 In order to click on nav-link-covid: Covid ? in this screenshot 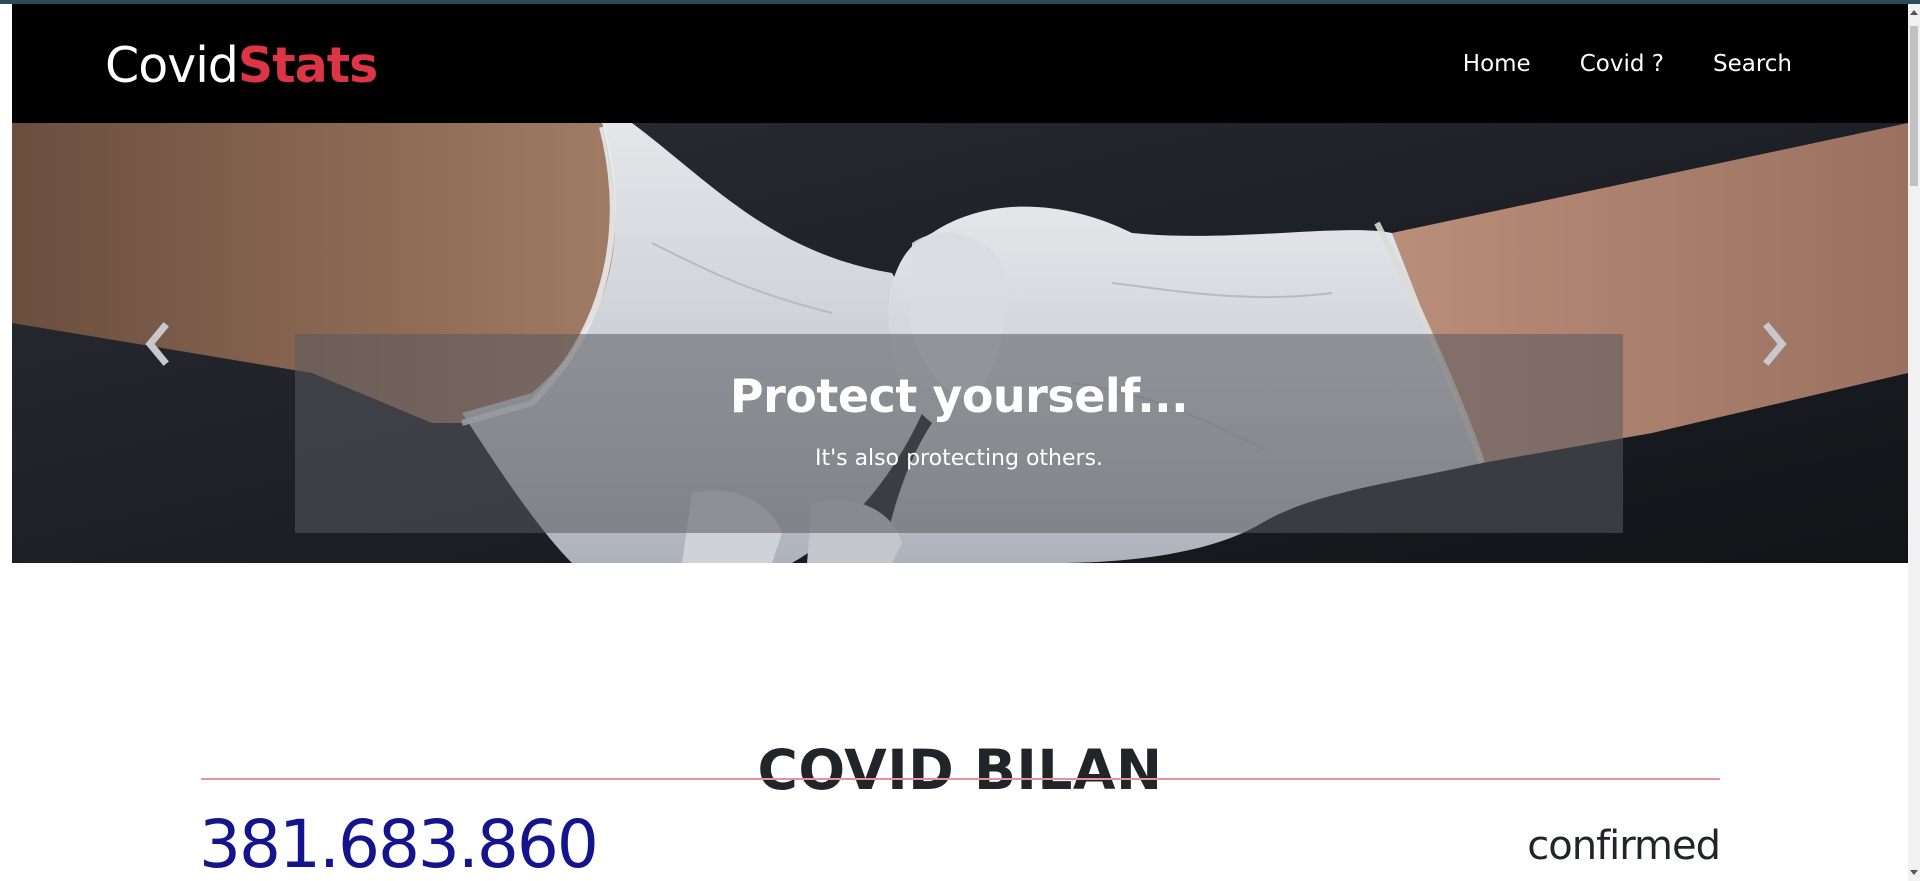, I will do `click(1622, 64)`.